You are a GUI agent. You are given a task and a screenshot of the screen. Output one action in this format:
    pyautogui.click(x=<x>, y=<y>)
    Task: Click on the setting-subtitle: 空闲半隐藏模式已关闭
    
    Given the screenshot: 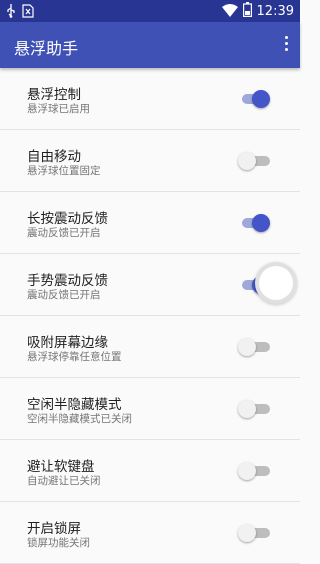 What is the action you would take?
    pyautogui.click(x=79, y=419)
    